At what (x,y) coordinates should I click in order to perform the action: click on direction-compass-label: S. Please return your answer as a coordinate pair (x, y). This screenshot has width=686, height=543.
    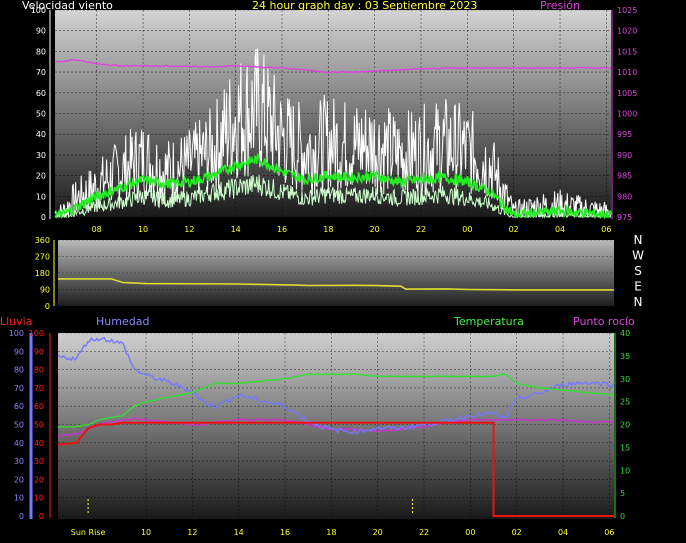
    Looking at the image, I should click on (638, 271).